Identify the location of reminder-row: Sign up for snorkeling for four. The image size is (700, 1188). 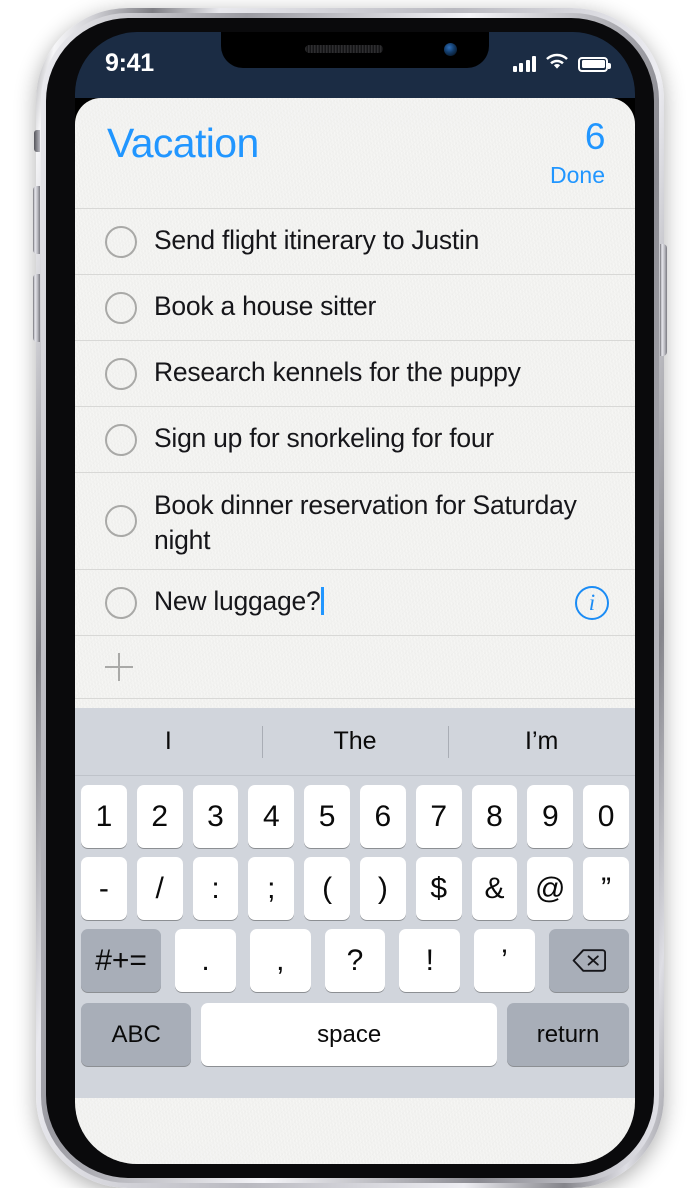
(355, 439).